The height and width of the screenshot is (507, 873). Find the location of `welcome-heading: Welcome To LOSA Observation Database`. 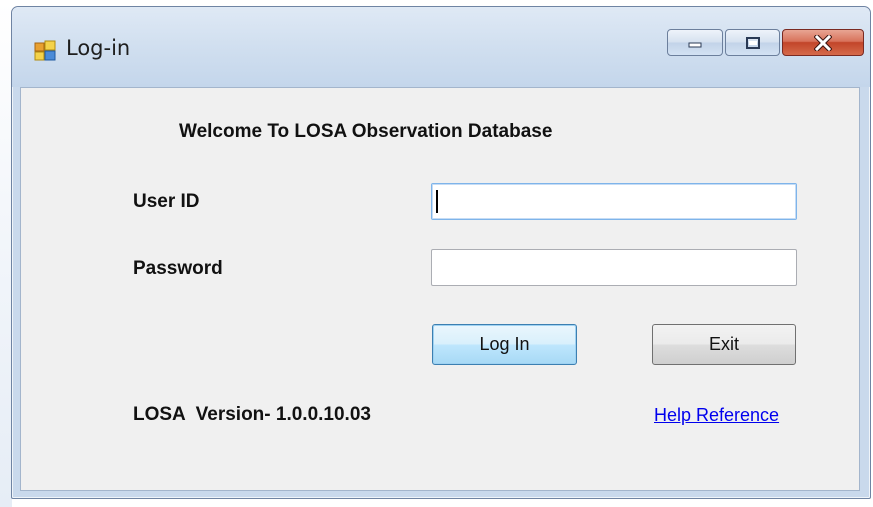

welcome-heading: Welcome To LOSA Observation Database is located at coordinates (366, 131).